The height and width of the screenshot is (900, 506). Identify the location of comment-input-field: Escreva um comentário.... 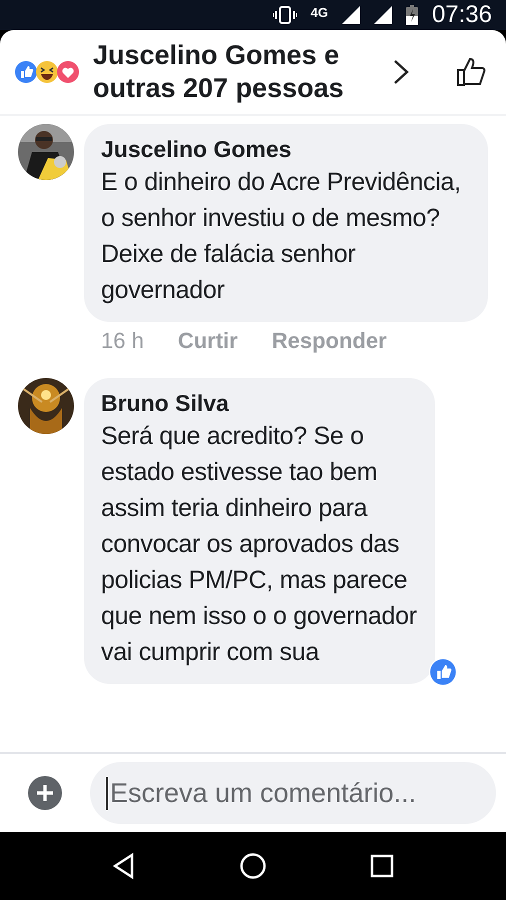
(293, 793).